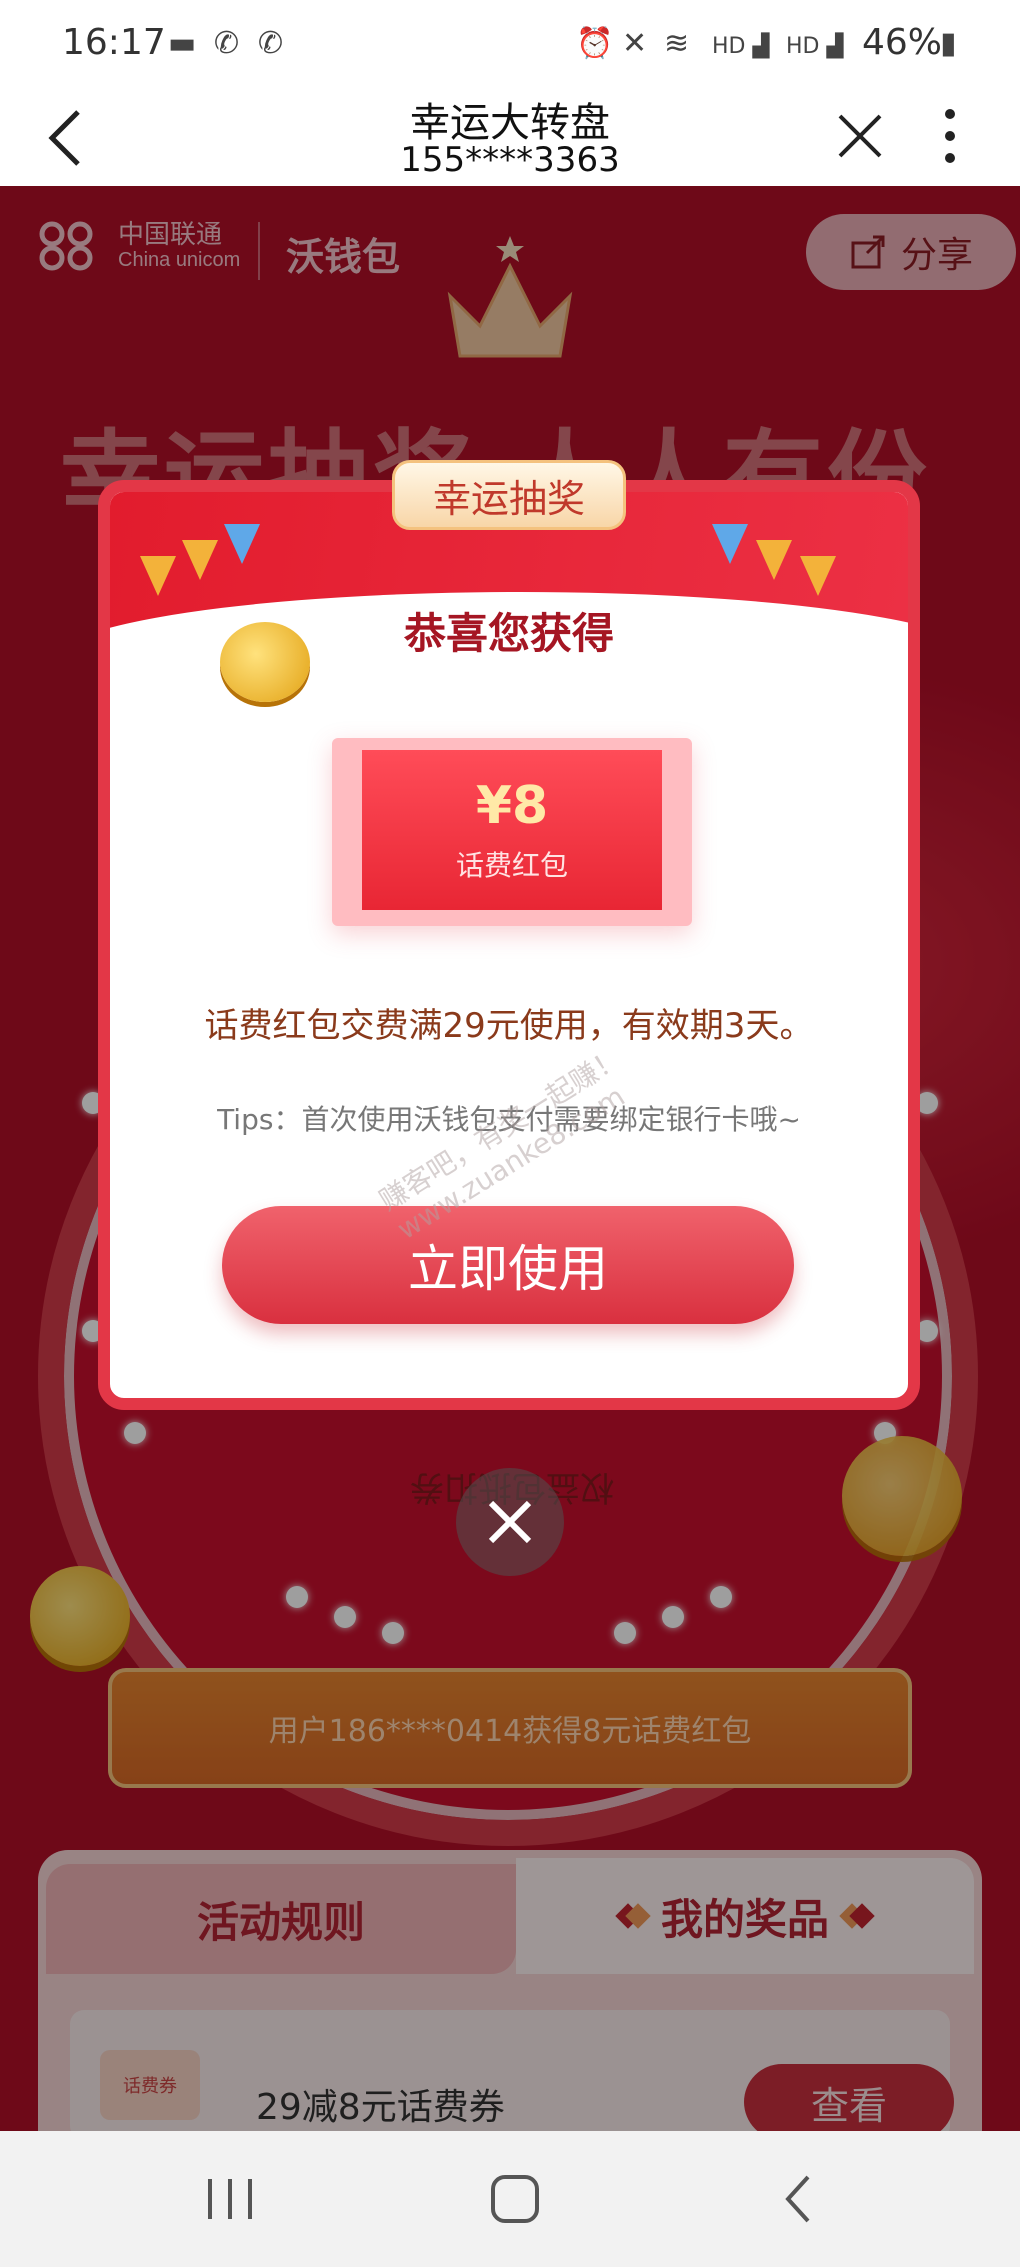 This screenshot has width=1020, height=2267. Describe the element at coordinates (510, 138) in the screenshot. I see `title-bar: 幸运大转盘 155****3363` at that location.